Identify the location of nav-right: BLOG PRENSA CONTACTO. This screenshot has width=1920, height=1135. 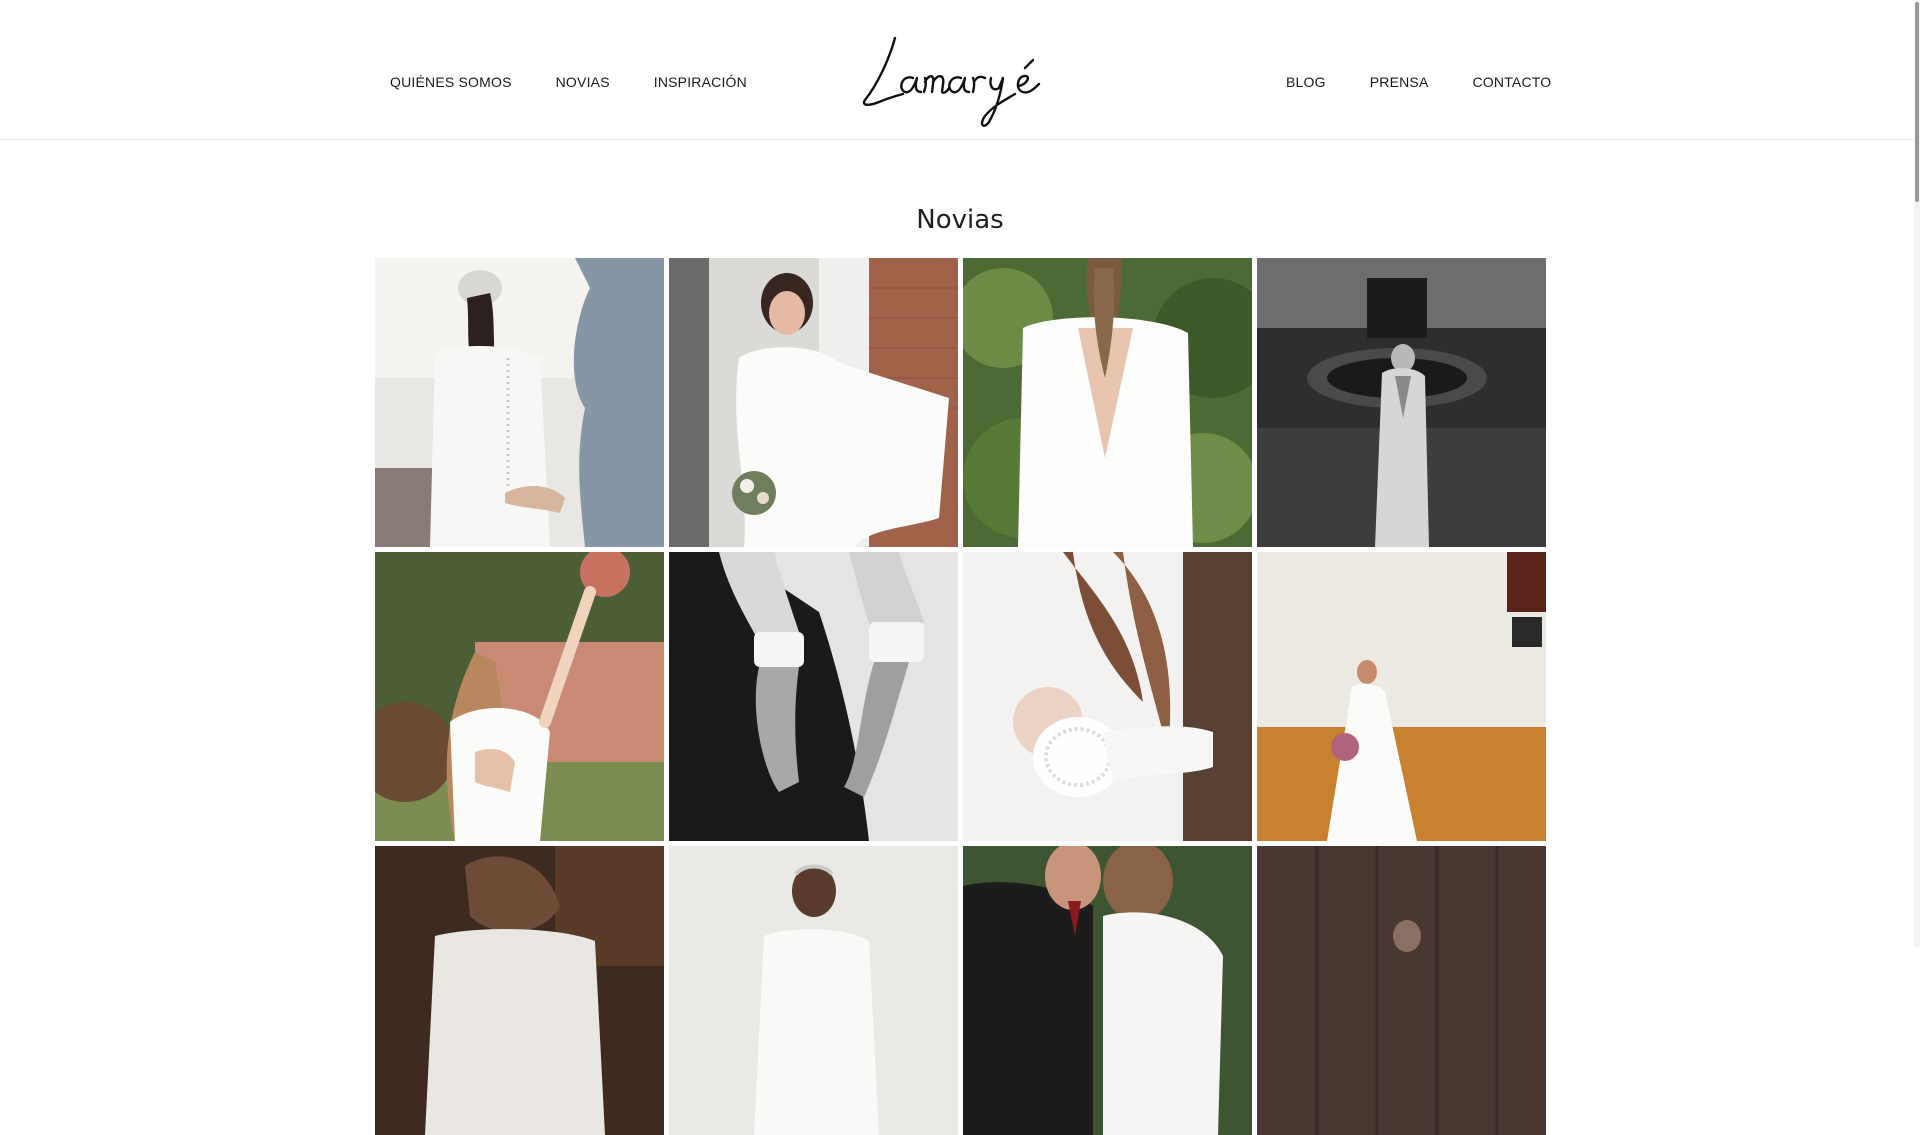
(1418, 82).